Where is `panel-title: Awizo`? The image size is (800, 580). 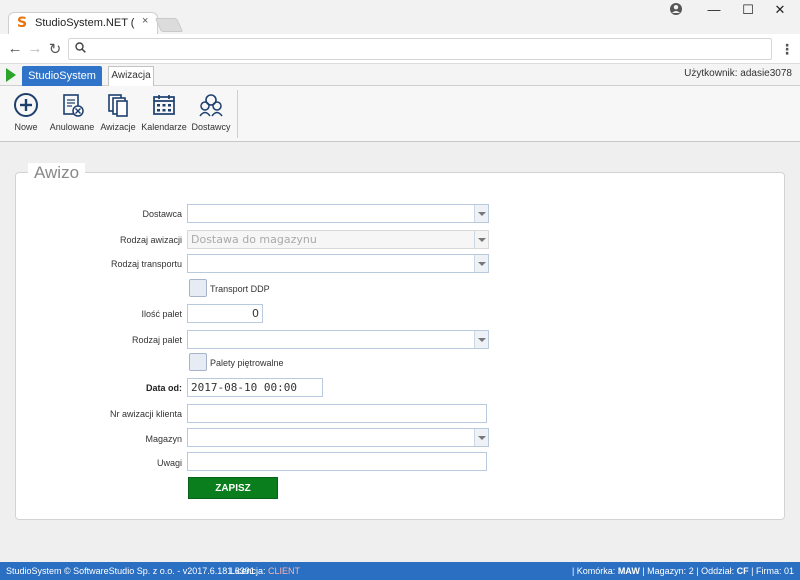
panel-title: Awizo is located at coordinates (57, 173).